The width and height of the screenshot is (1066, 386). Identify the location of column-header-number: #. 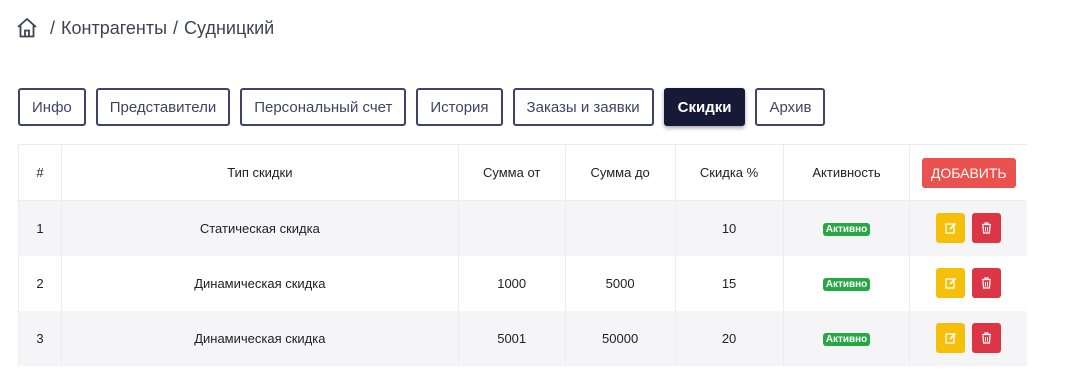
(40, 172).